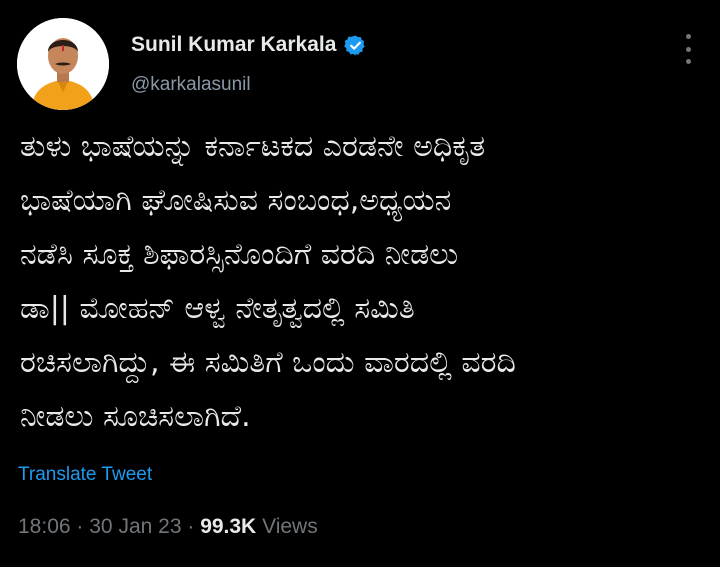 The width and height of the screenshot is (720, 567). I want to click on more-options-icon, so click(688, 49).